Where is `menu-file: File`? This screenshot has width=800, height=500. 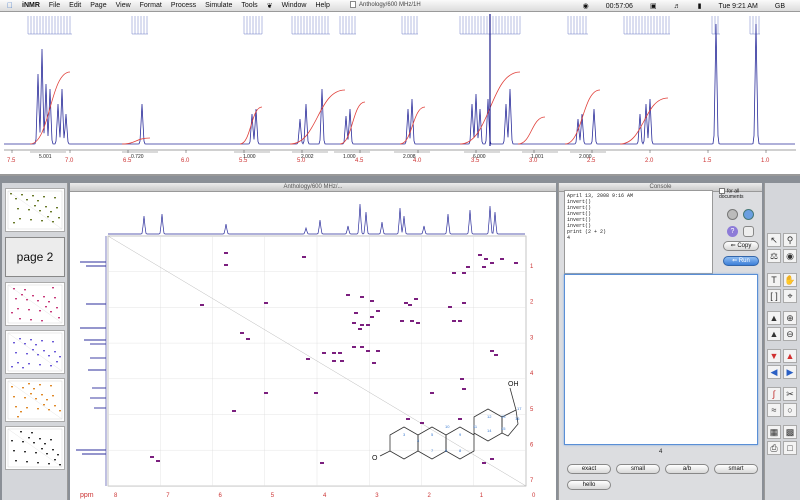 menu-file: File is located at coordinates (54, 5).